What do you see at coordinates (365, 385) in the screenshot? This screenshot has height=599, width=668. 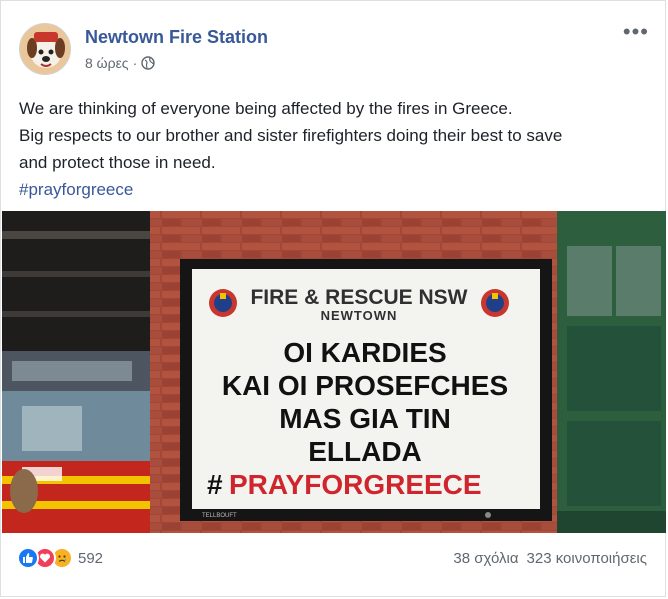 I see `sign-line: KAI OI PROSEFCHES` at bounding box center [365, 385].